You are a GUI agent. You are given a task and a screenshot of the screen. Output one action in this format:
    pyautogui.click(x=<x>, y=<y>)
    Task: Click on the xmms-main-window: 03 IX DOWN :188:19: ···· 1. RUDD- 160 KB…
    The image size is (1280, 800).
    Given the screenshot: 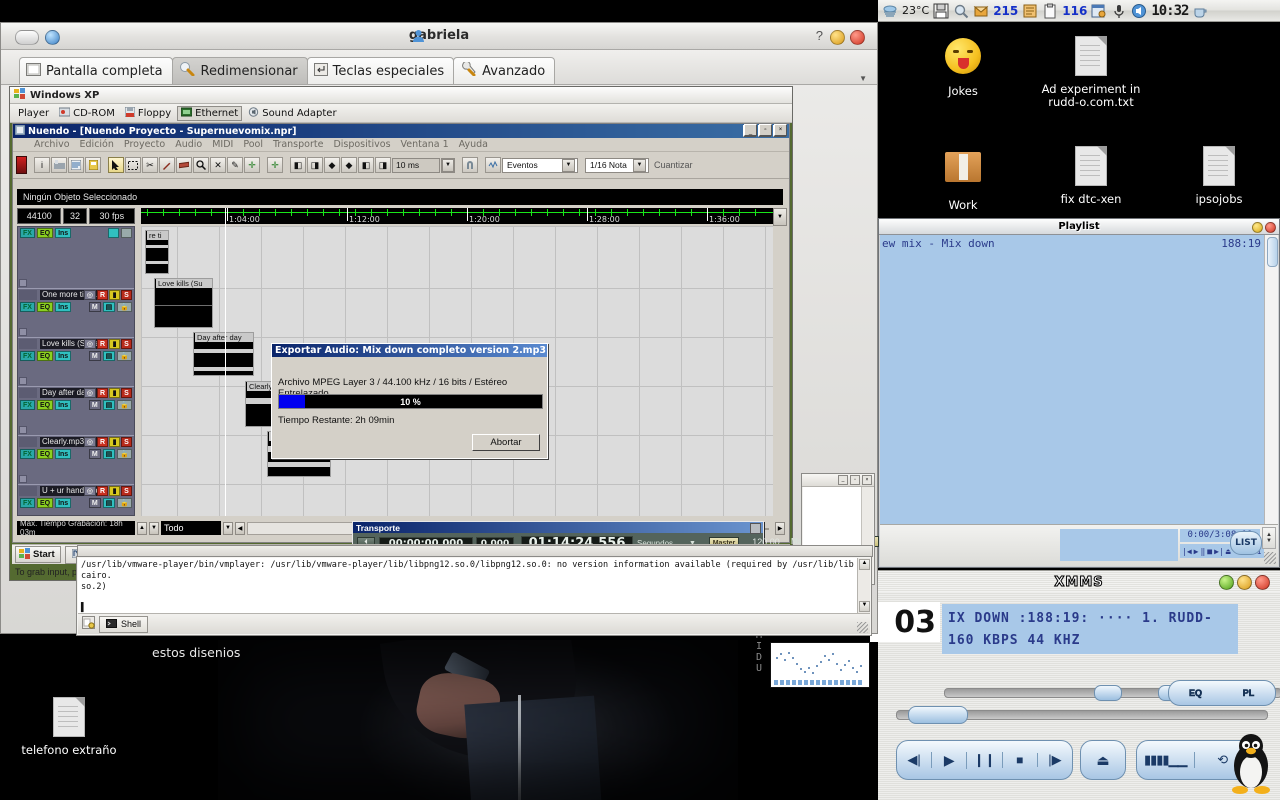 What is the action you would take?
    pyautogui.click(x=1075, y=696)
    